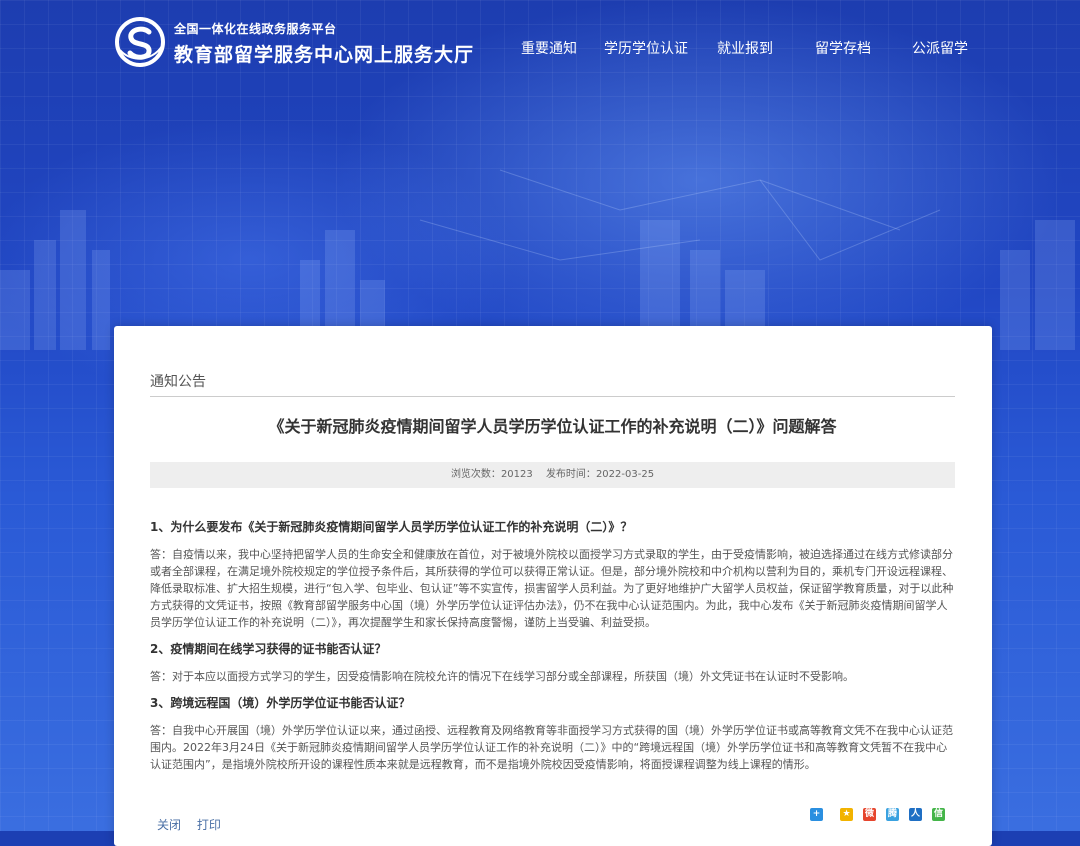 This screenshot has height=846, width=1080. I want to click on qzone-icon: ★, so click(846, 814).